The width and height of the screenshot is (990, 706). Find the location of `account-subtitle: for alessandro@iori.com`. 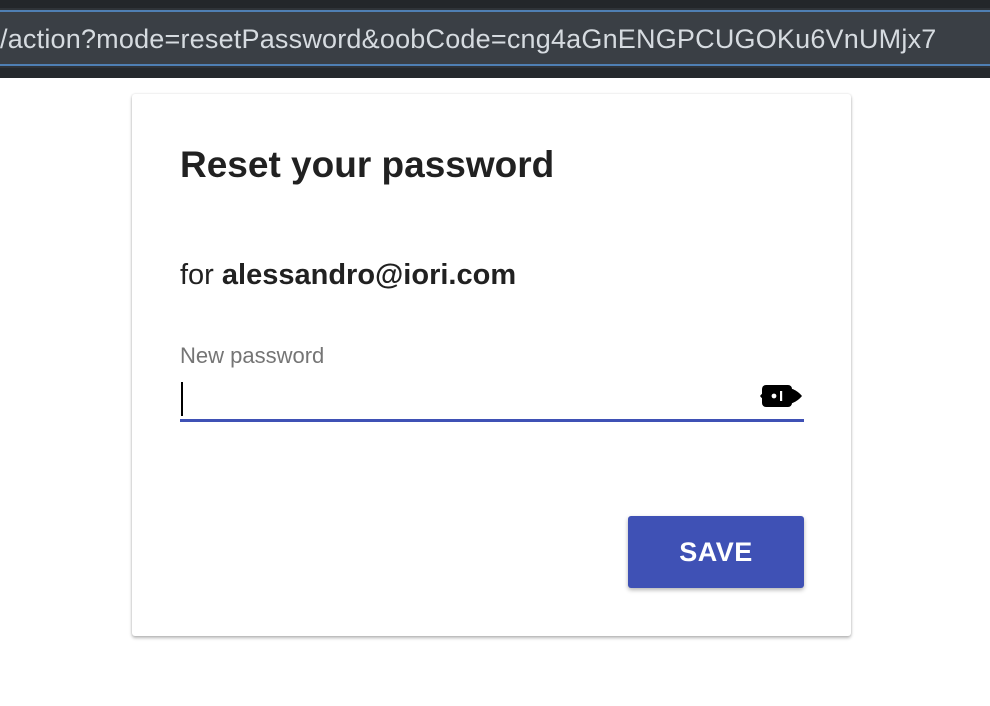

account-subtitle: for alessandro@iori.com is located at coordinates (348, 275).